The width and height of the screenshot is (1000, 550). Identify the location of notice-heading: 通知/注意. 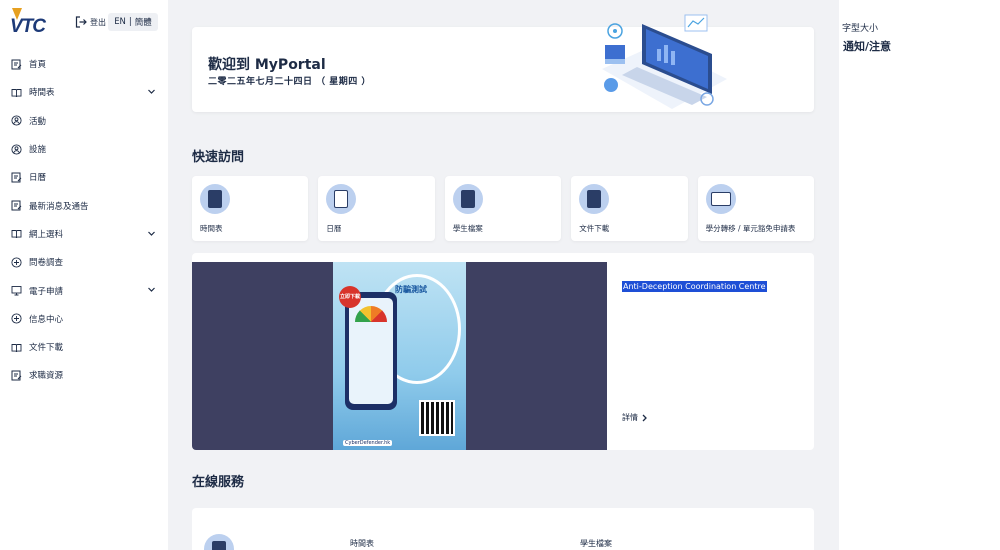
(867, 46).